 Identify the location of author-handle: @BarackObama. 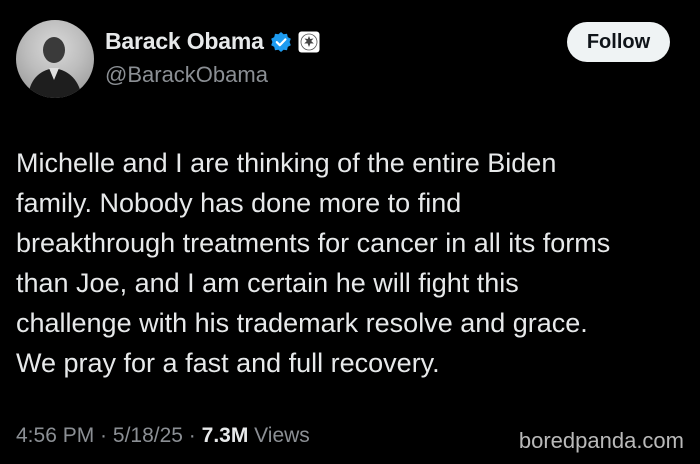
(186, 75).